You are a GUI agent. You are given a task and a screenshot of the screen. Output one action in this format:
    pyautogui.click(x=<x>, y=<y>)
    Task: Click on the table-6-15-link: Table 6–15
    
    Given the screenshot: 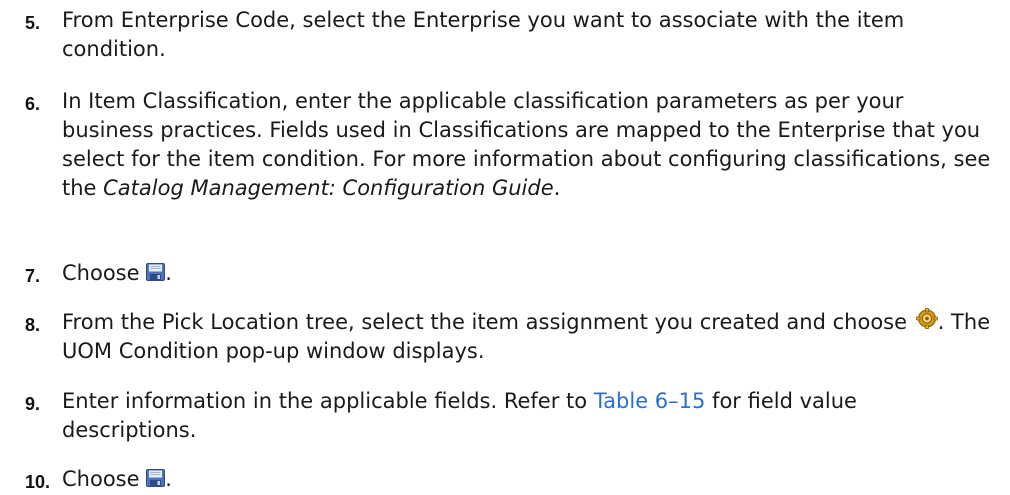 What is the action you would take?
    pyautogui.click(x=650, y=401)
    